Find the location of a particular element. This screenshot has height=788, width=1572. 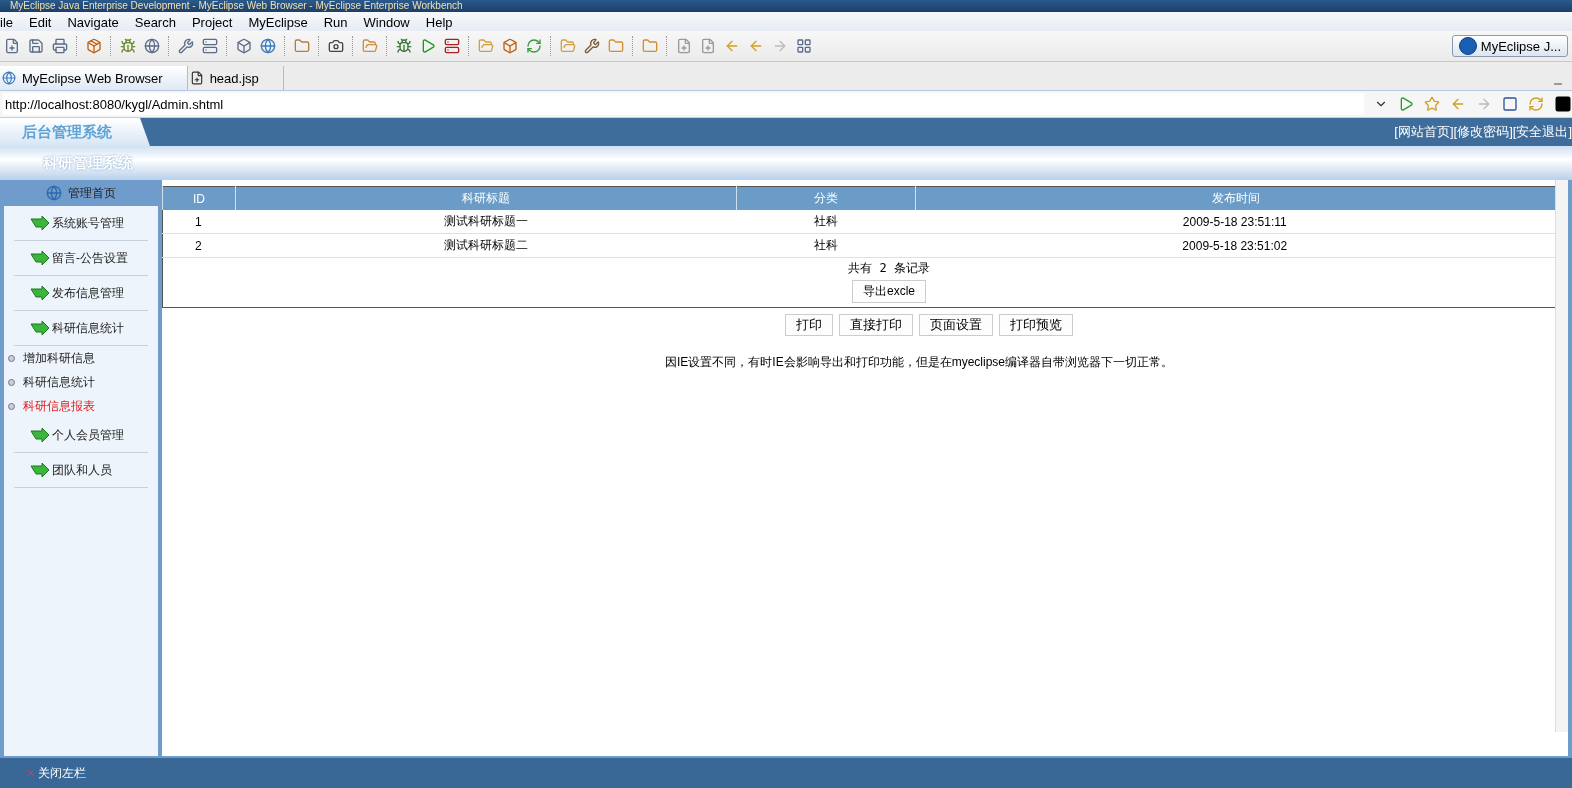

sidebar-subitem: 科研信息统计 is located at coordinates (78, 382).